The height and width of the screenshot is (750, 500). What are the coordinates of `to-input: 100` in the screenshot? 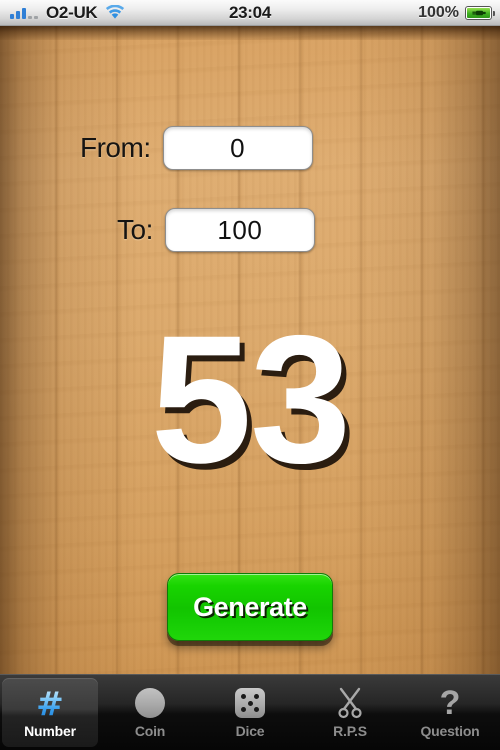 It's located at (239, 230).